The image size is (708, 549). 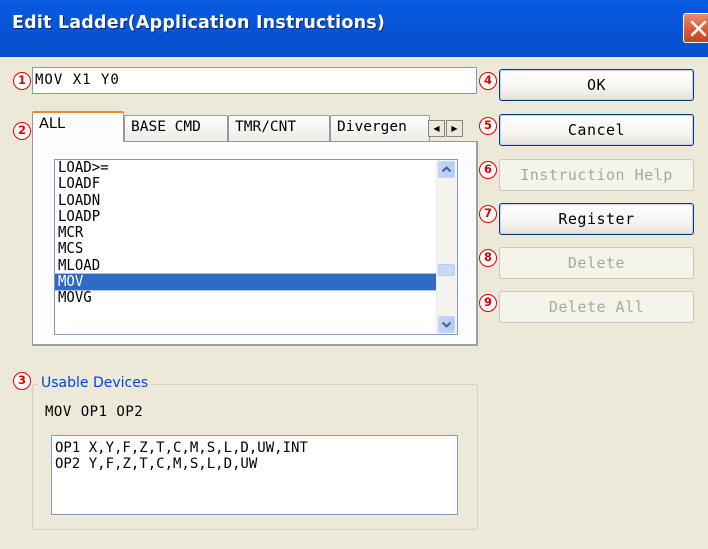 I want to click on delete-button: Delete, so click(x=596, y=263).